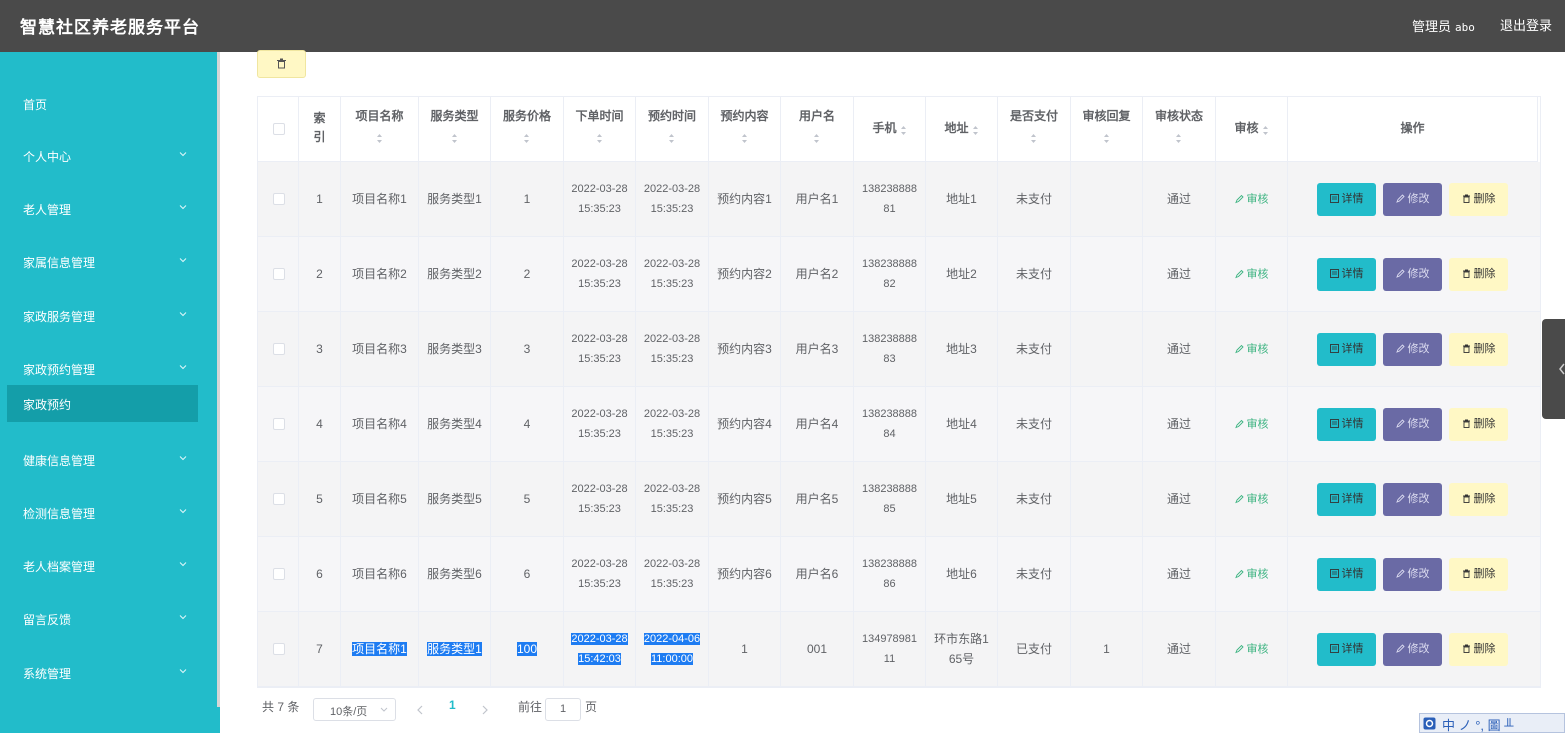  I want to click on column-header: 服务价格, so click(527, 129).